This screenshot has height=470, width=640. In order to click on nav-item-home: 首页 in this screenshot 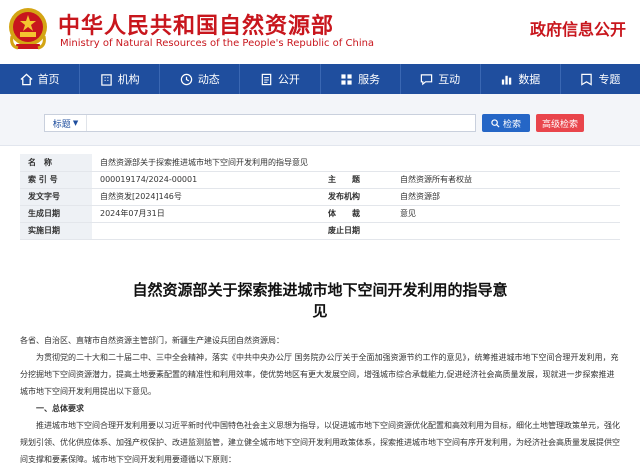, I will do `click(40, 79)`.